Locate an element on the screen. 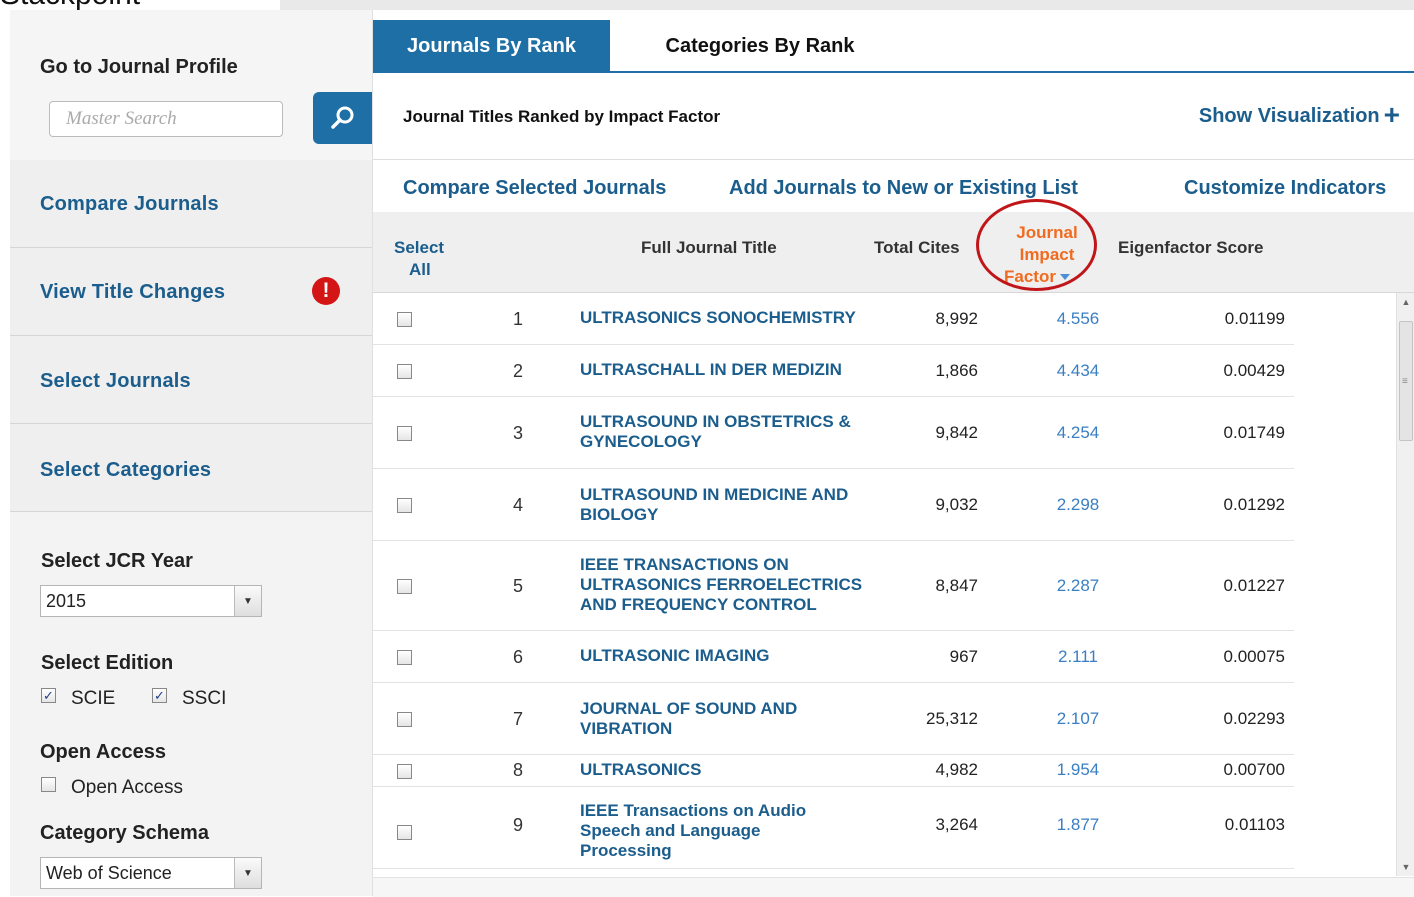  compare-selected-journals-link: Compare Selected Journals is located at coordinates (534, 188).